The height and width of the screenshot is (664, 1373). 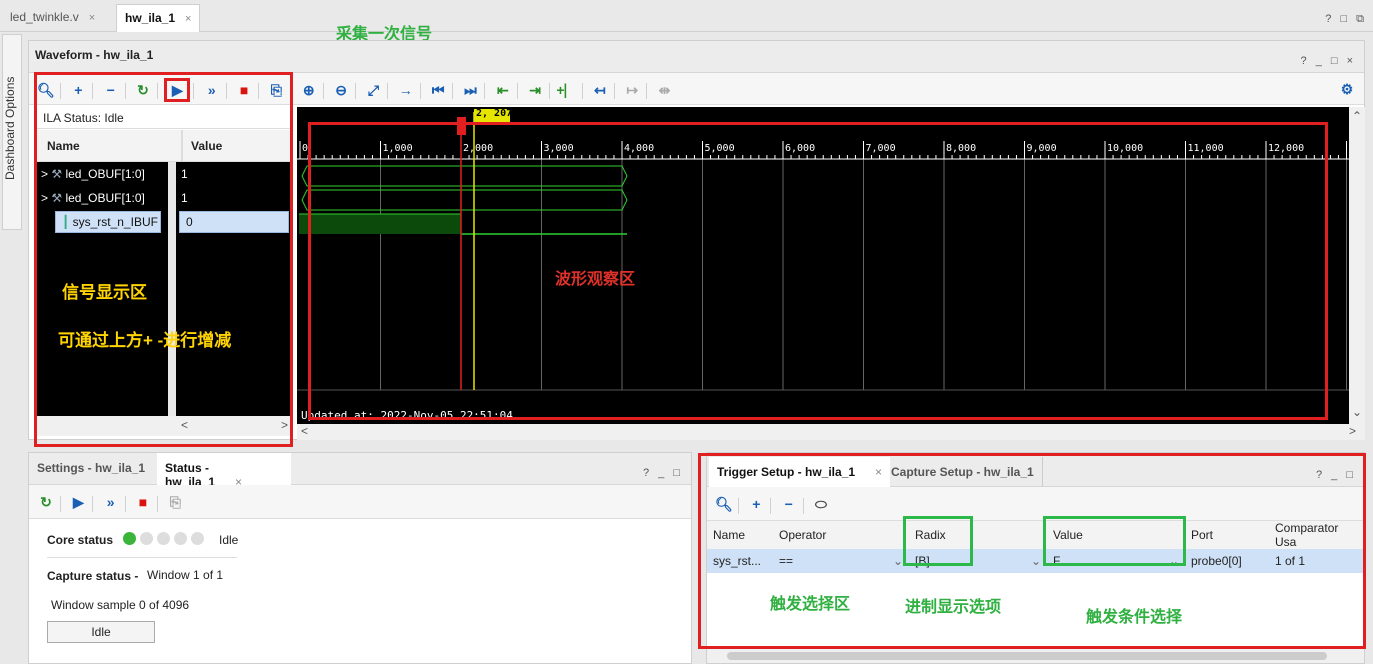 What do you see at coordinates (175, 503) in the screenshot?
I see `status-export-icon: ⎘` at bounding box center [175, 503].